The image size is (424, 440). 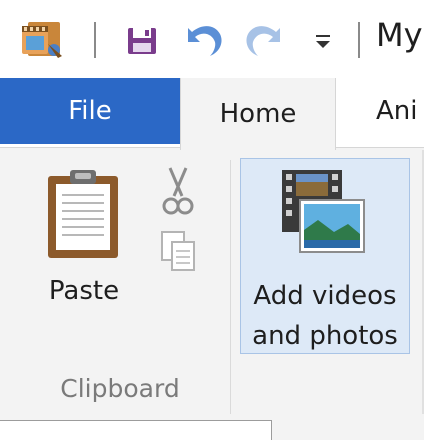 I want to click on film-photo-icon, so click(x=322, y=213).